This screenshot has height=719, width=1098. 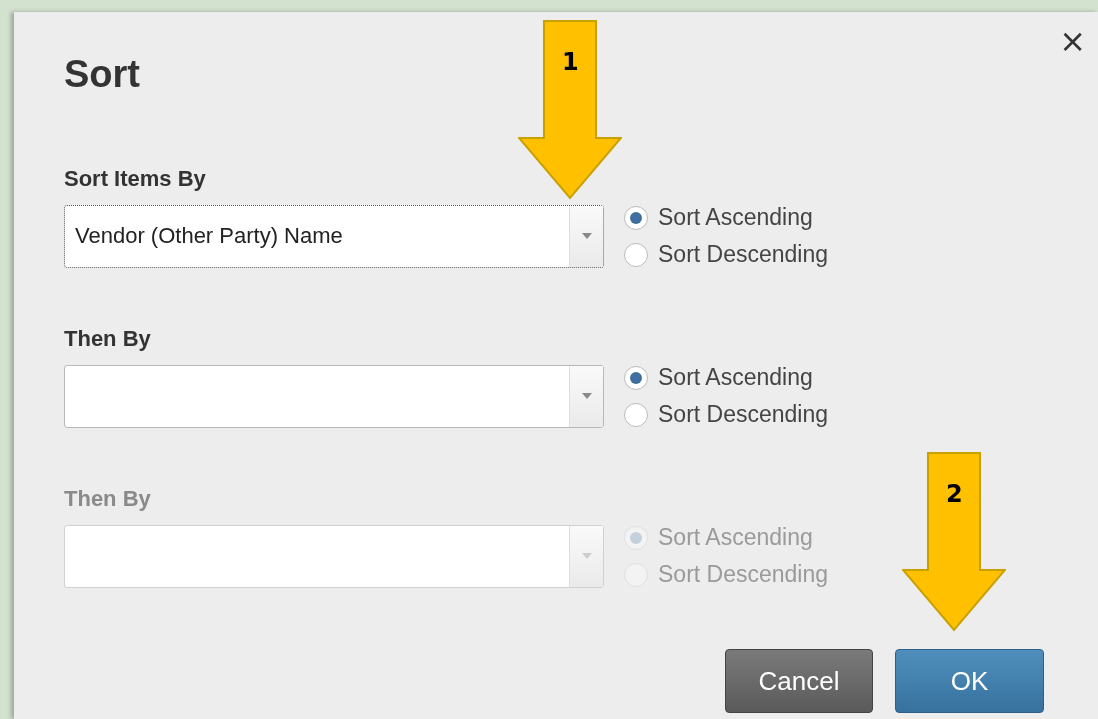 What do you see at coordinates (799, 681) in the screenshot?
I see `cancel-button: Cancel` at bounding box center [799, 681].